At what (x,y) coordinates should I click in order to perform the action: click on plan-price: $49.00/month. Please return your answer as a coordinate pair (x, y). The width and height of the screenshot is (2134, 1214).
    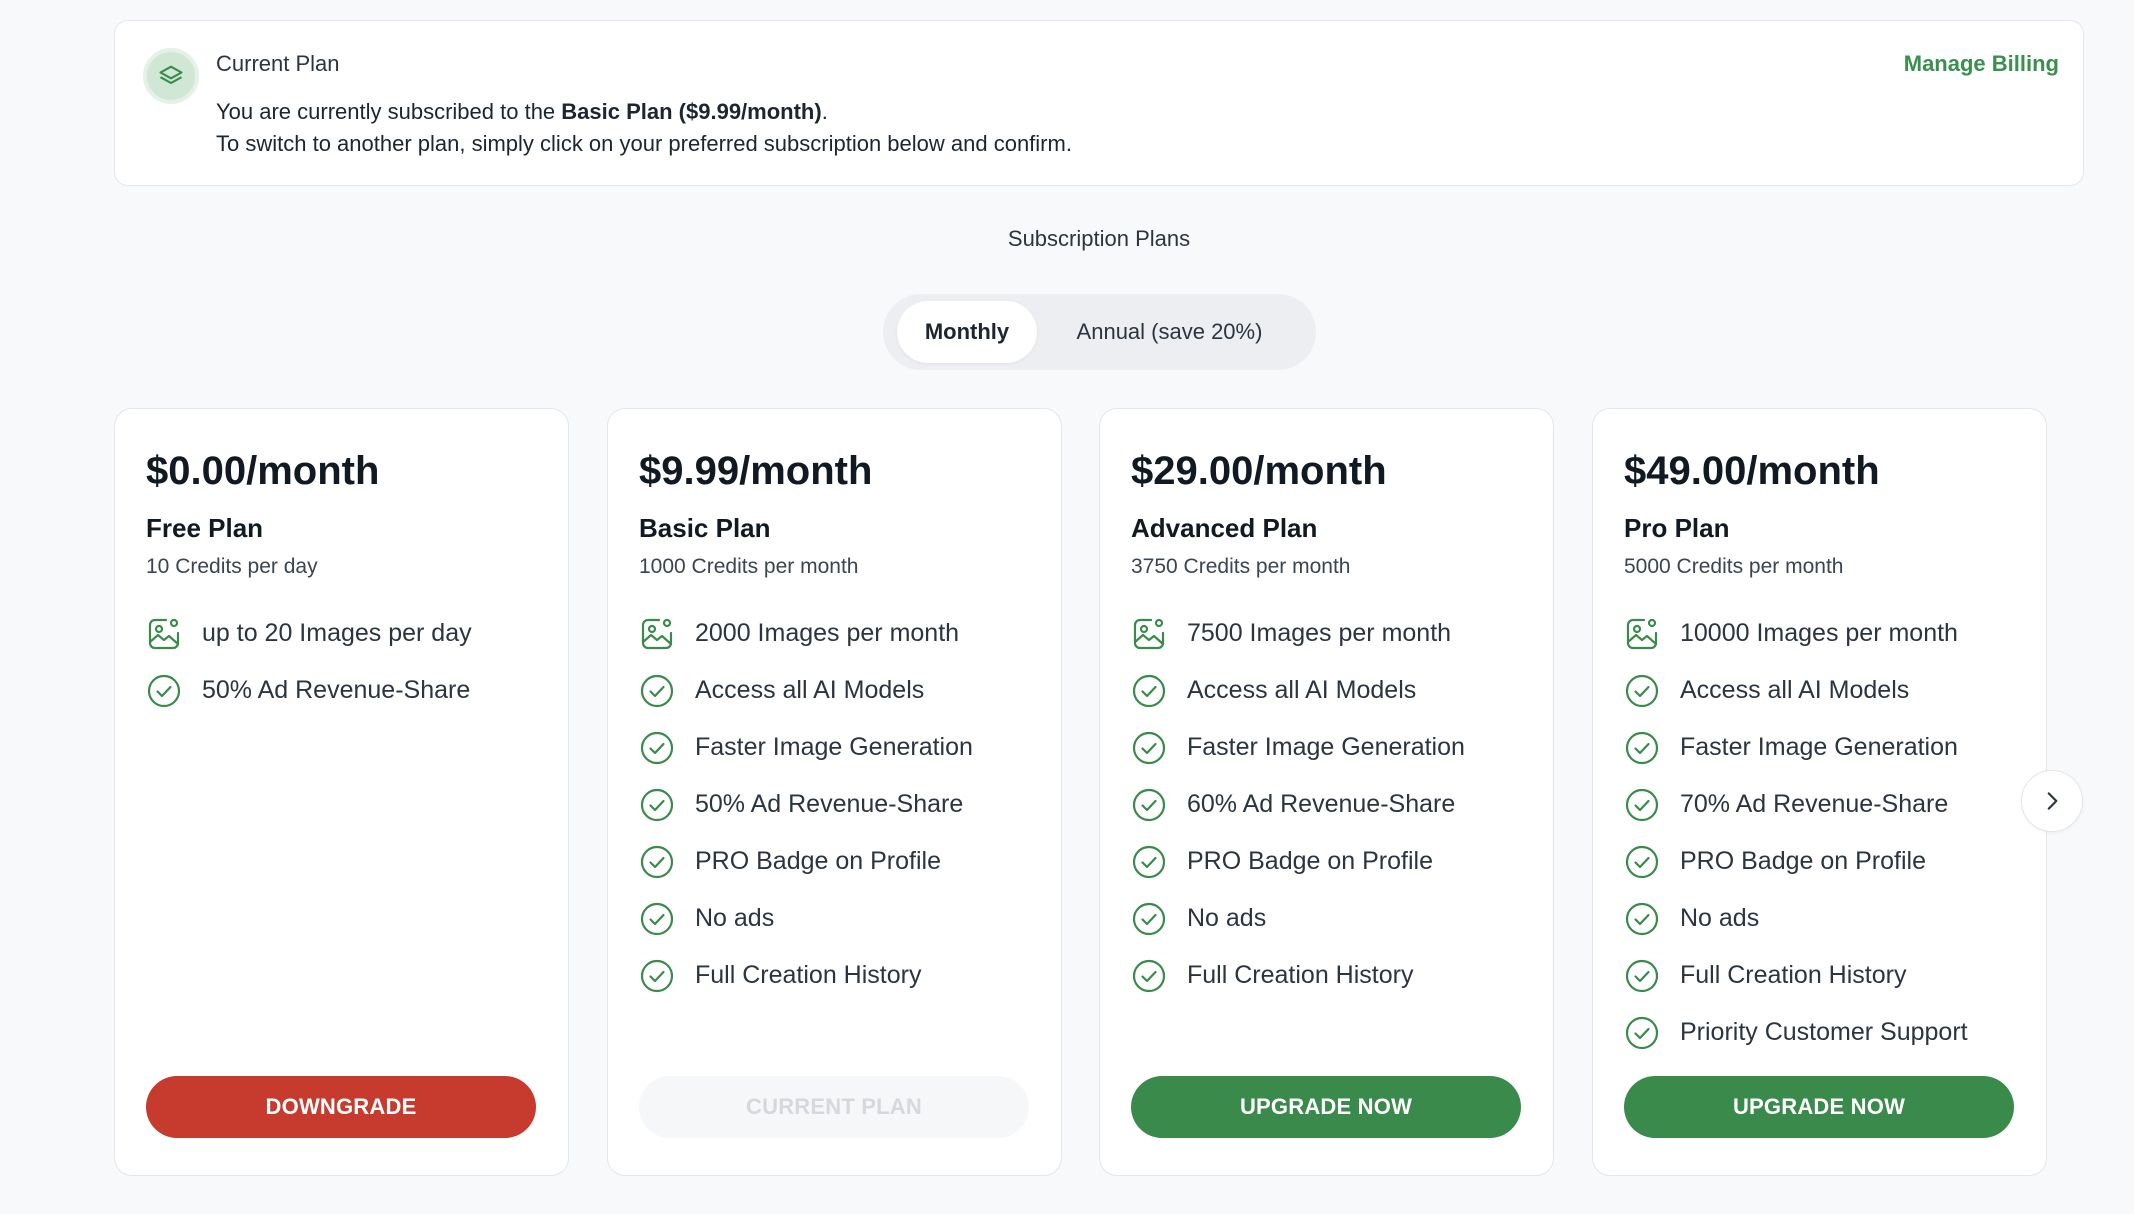
    Looking at the image, I should click on (1752, 471).